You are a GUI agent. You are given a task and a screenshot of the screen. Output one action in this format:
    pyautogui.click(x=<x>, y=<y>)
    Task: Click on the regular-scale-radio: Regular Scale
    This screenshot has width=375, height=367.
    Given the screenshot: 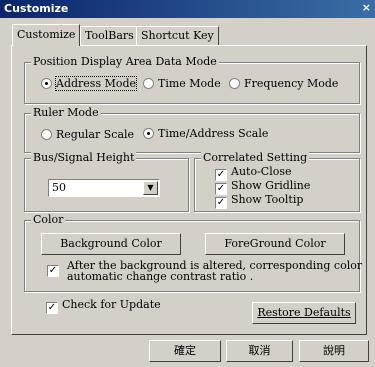 What is the action you would take?
    pyautogui.click(x=87, y=134)
    